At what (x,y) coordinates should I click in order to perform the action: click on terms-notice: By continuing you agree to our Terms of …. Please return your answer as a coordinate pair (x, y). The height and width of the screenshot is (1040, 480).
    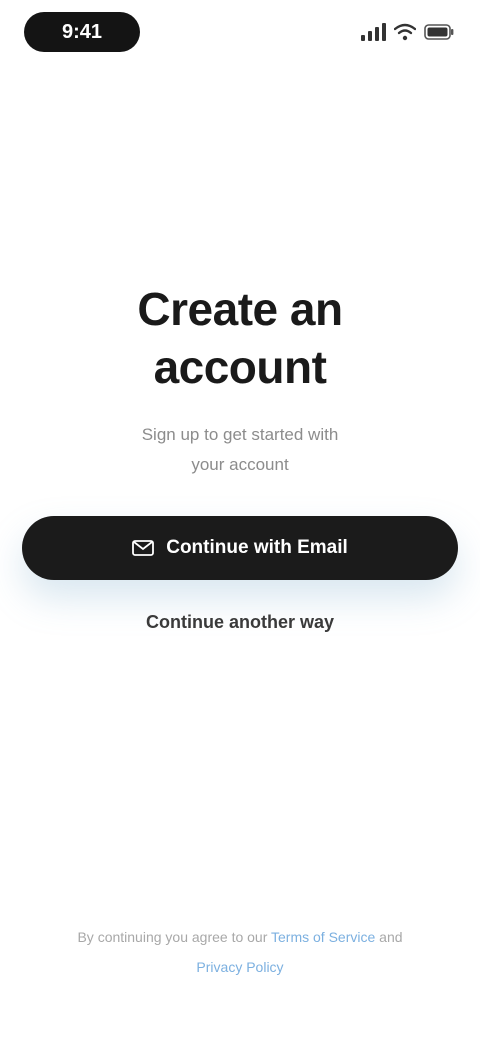
    Looking at the image, I should click on (240, 952).